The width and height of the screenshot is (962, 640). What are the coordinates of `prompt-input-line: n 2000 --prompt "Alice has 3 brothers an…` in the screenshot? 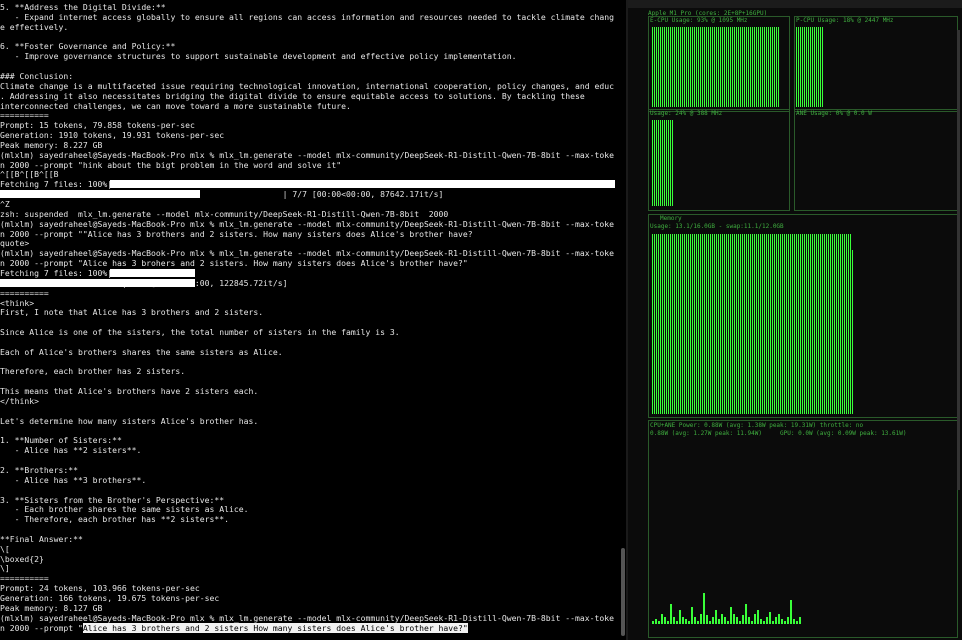 It's located at (310, 627).